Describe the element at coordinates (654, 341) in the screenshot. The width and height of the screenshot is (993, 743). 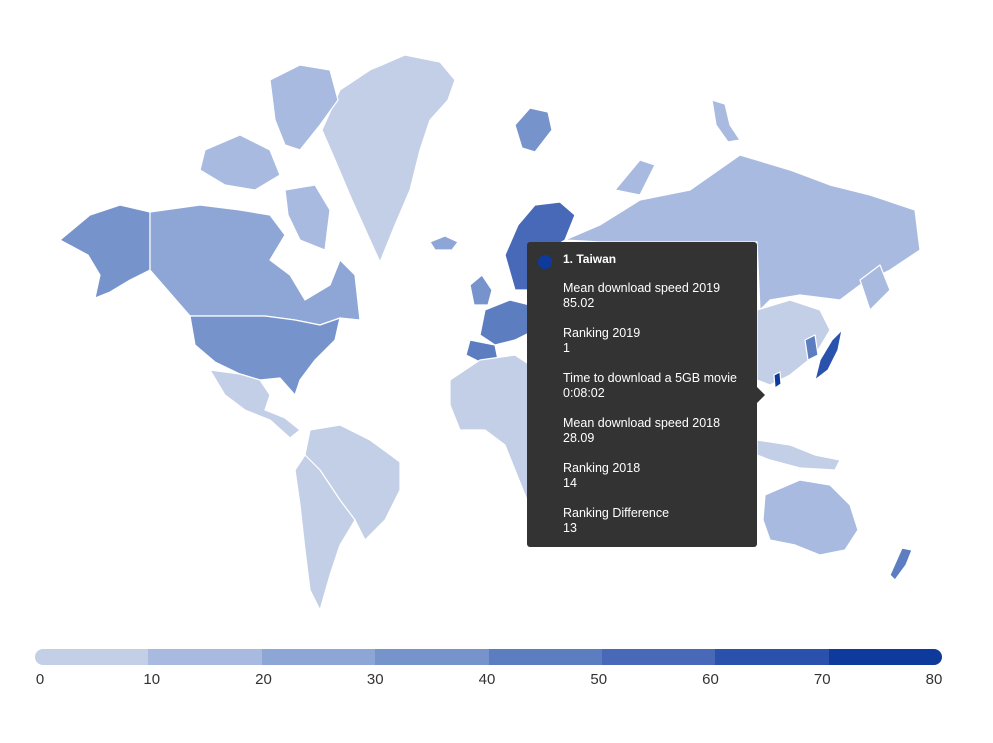
I see `tooltip-row: Ranking 2019 1` at that location.